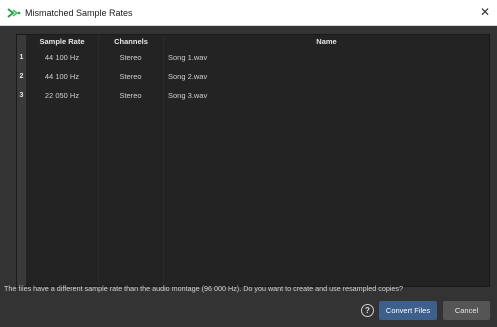 This screenshot has width=497, height=327. I want to click on table-header: Sample Rate Channels Name, so click(257, 41).